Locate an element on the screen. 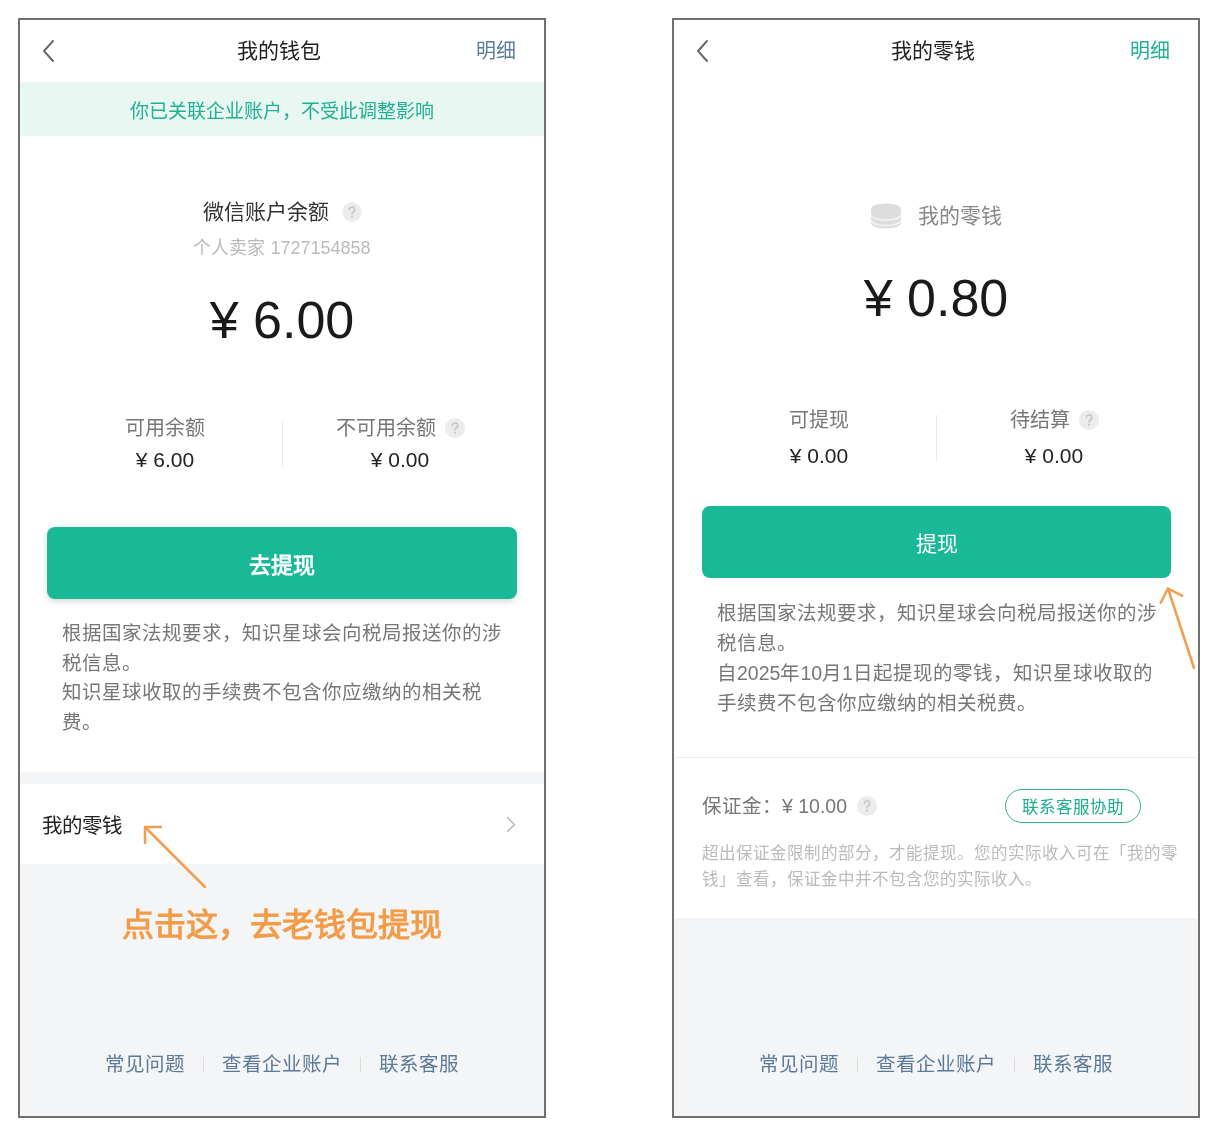  account-name: 个人卖家 1727154858 is located at coordinates (282, 248).